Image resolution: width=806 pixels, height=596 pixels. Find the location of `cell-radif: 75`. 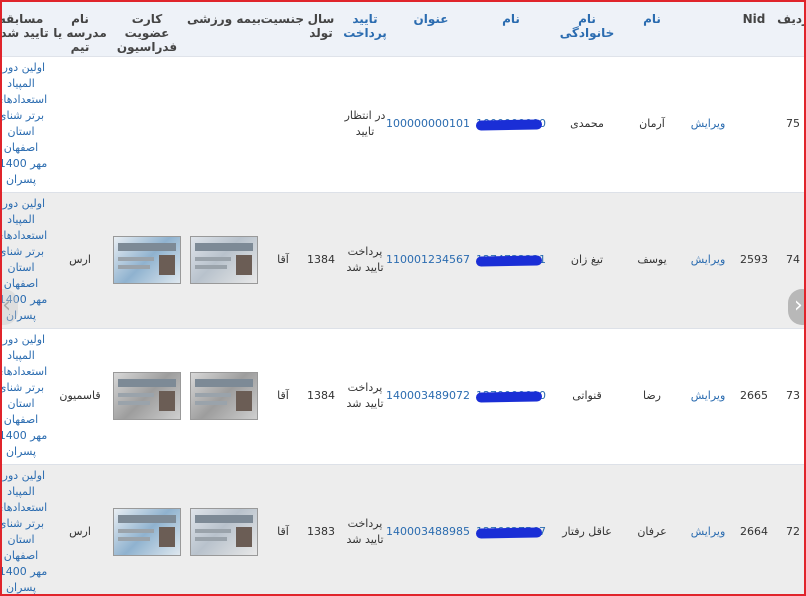

cell-radif: 75 is located at coordinates (793, 123).